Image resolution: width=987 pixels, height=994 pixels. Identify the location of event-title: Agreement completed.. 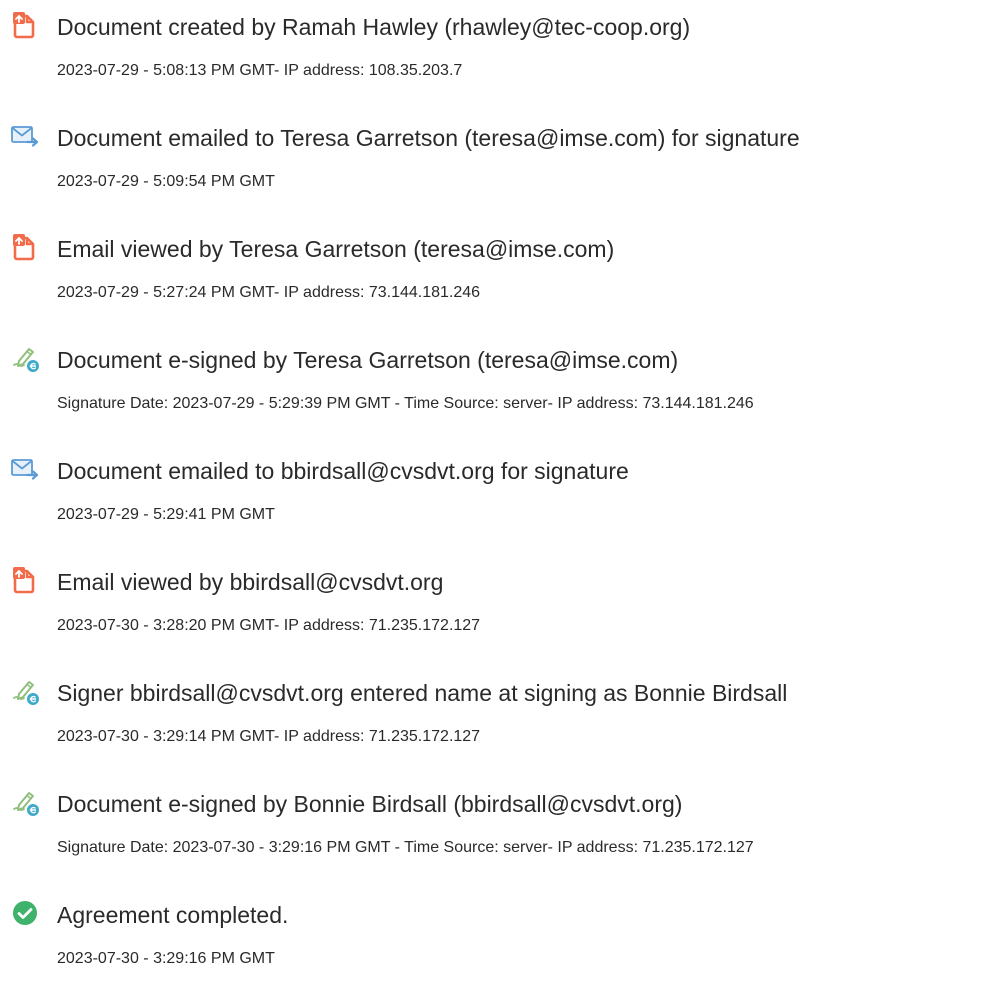
(173, 915).